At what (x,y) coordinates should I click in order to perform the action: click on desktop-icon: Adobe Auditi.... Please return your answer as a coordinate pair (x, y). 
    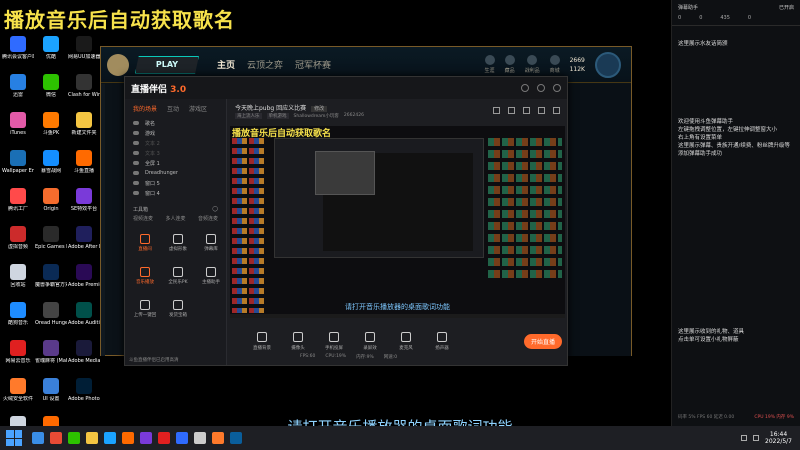
    Looking at the image, I should click on (84, 321).